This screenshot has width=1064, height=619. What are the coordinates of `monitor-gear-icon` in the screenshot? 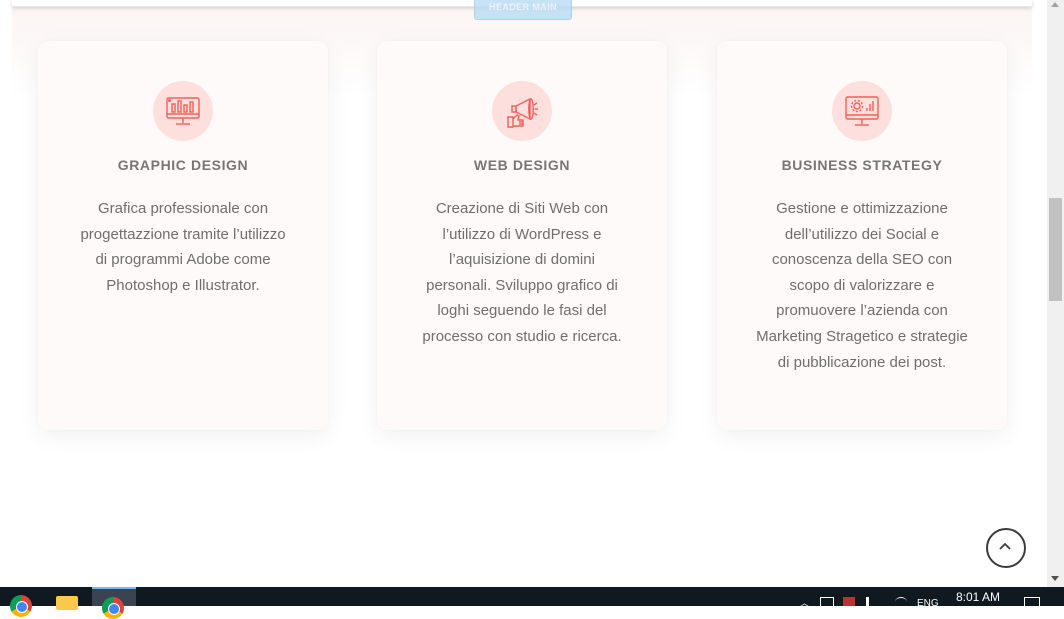 It's located at (862, 111).